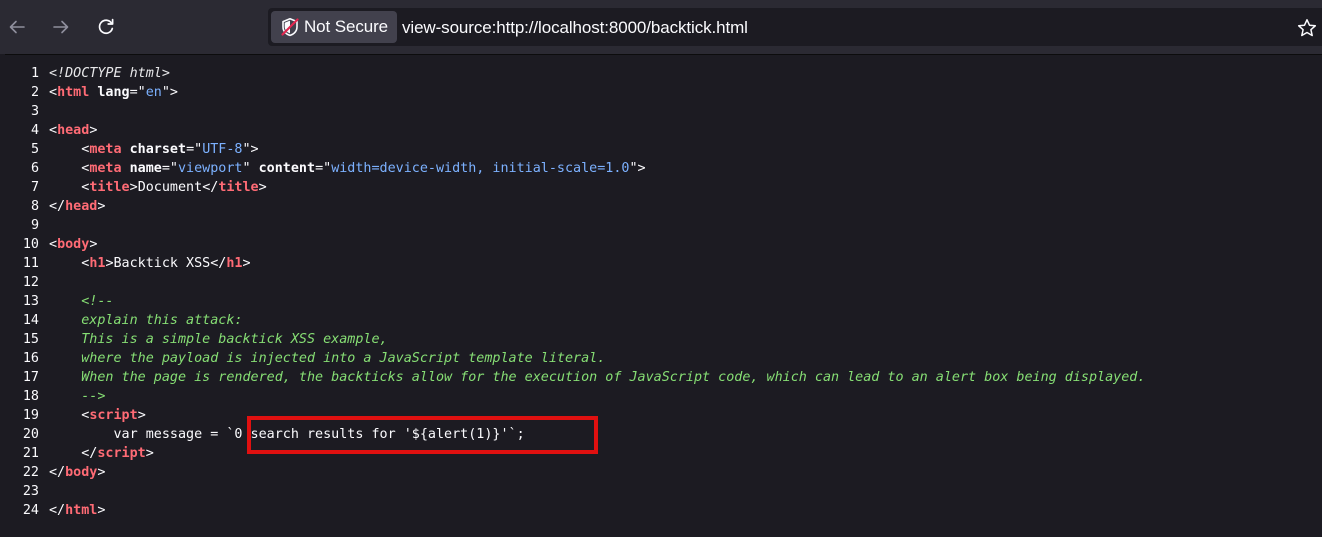 The image size is (1322, 537). I want to click on source-line-14: 14 explain this attack:, so click(663, 320).